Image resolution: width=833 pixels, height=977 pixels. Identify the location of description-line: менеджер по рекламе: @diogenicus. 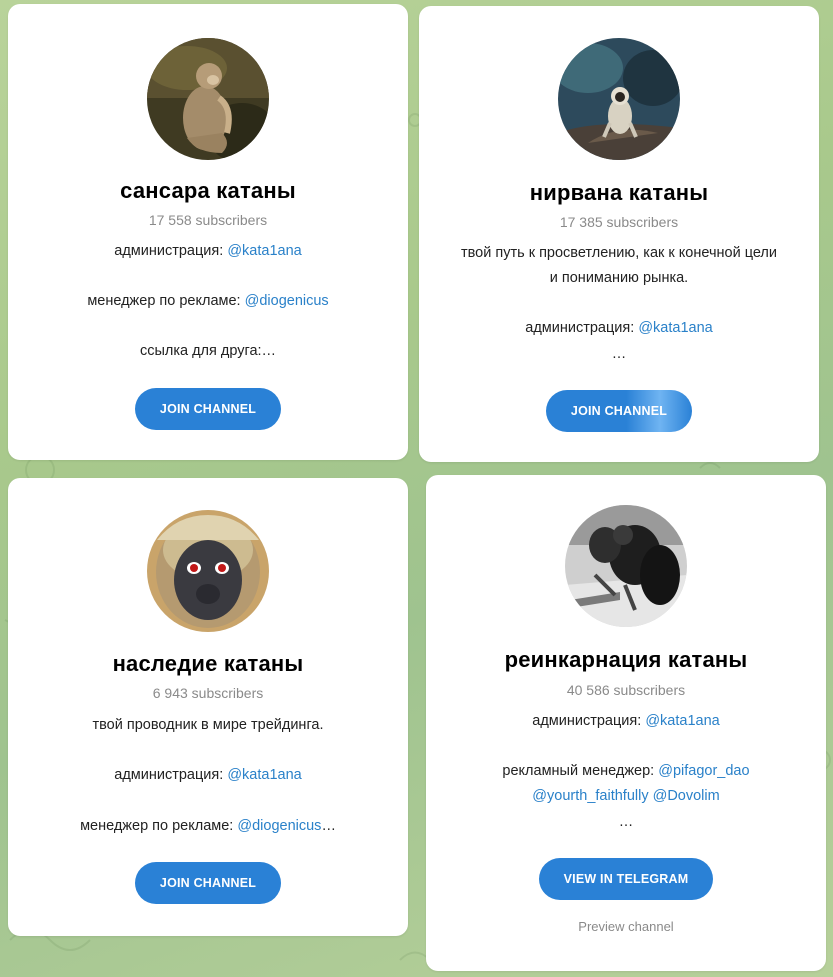
(208, 301).